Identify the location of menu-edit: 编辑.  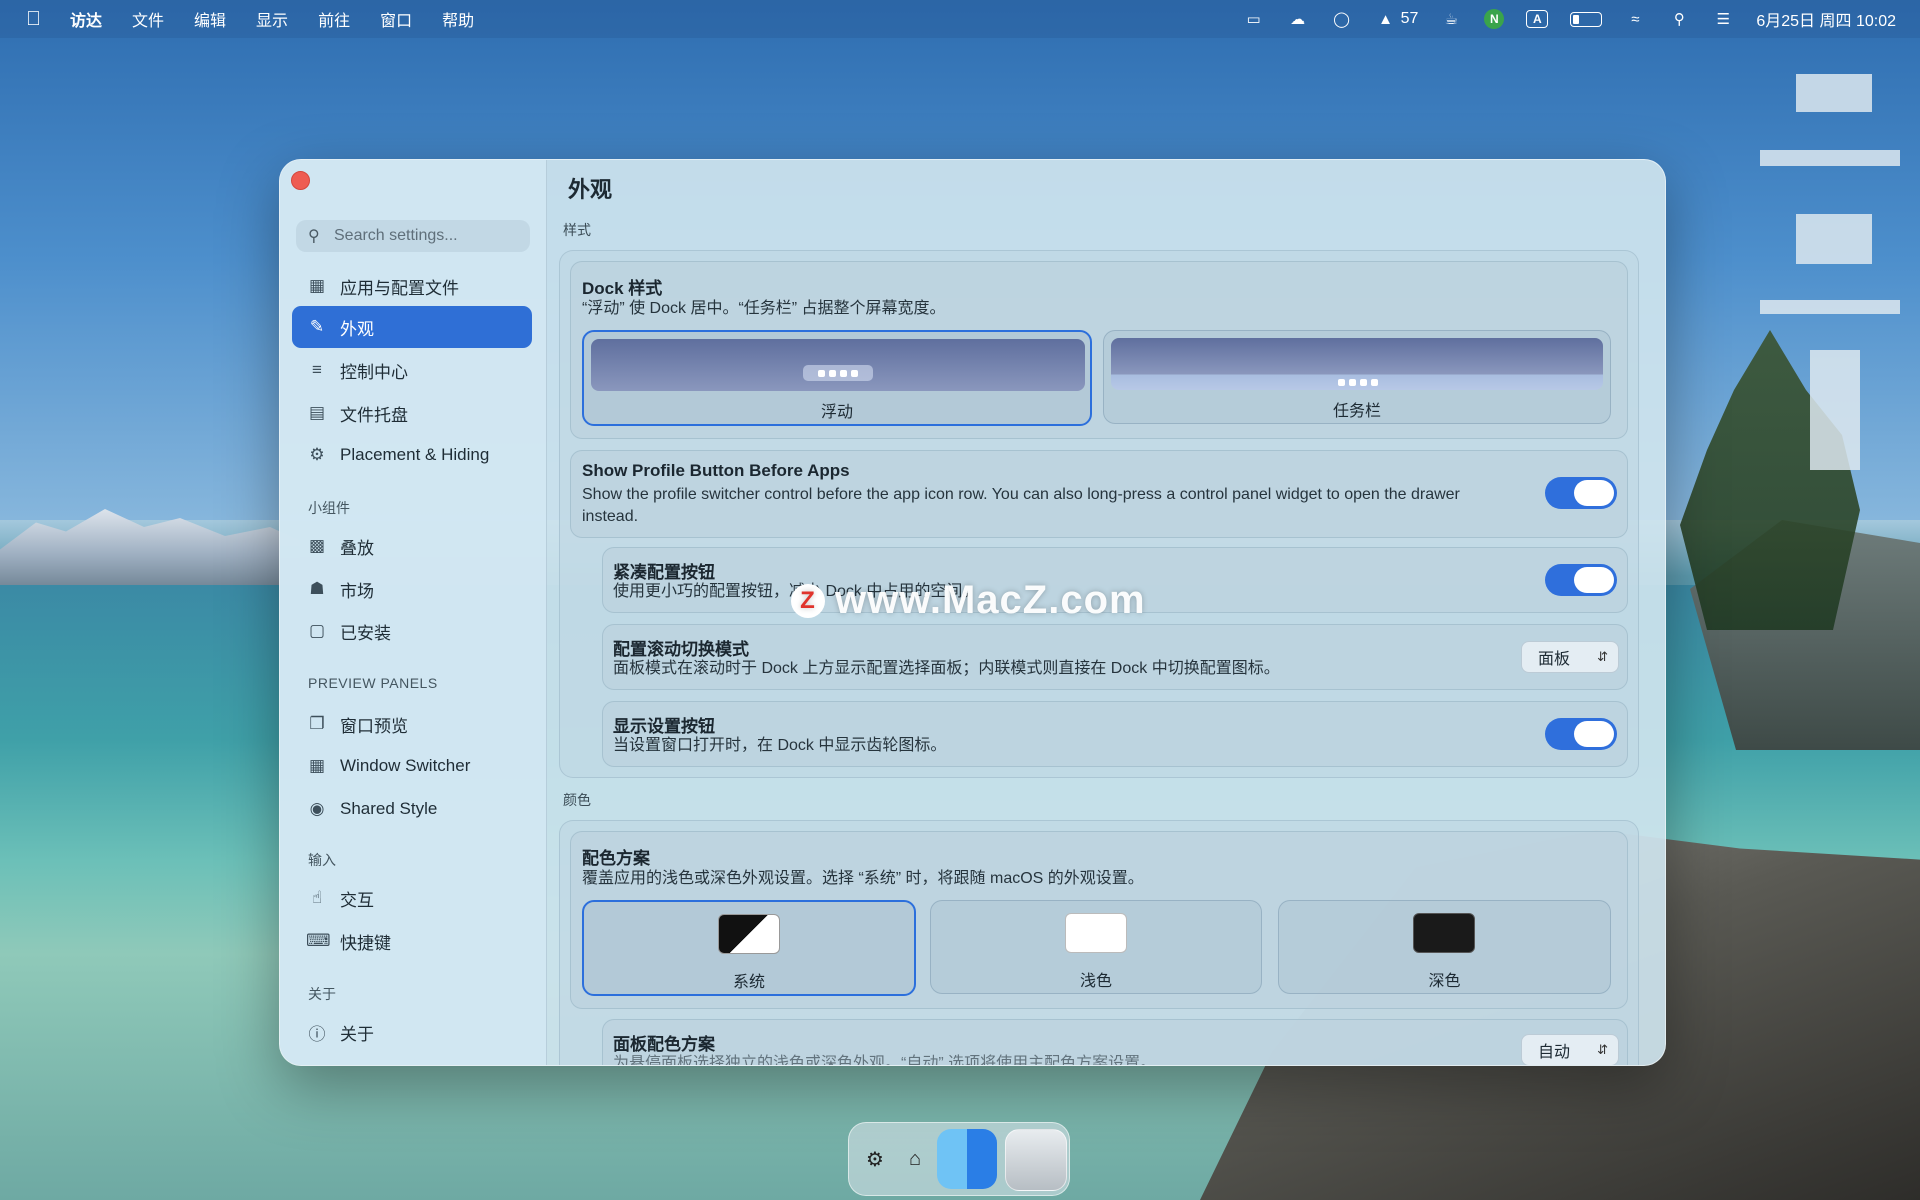
(210, 19).